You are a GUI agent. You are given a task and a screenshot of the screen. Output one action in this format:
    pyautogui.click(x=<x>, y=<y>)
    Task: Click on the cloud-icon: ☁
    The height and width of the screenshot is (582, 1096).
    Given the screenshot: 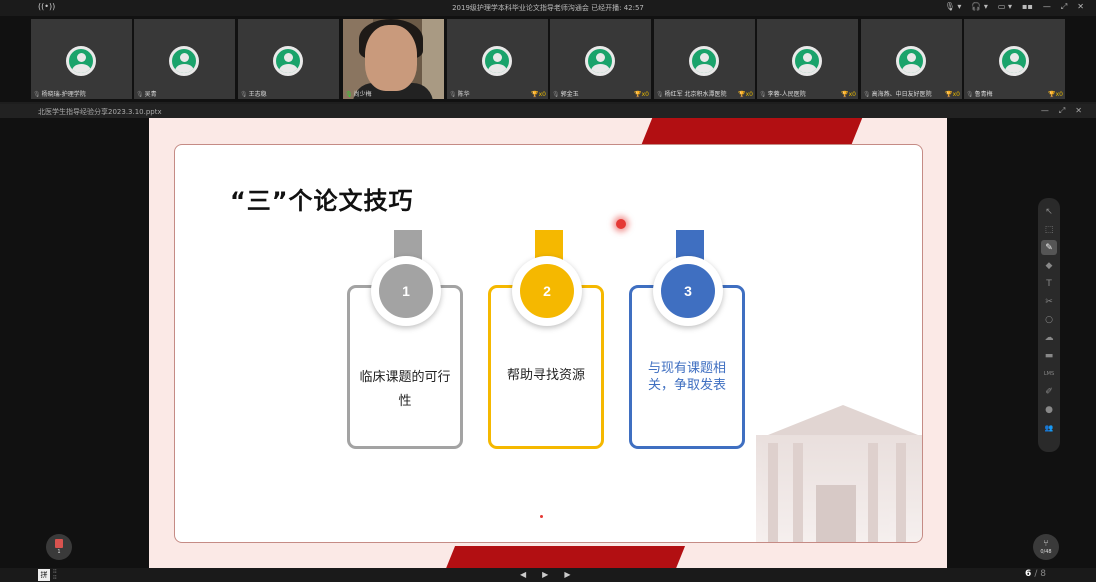 What is the action you would take?
    pyautogui.click(x=1049, y=337)
    